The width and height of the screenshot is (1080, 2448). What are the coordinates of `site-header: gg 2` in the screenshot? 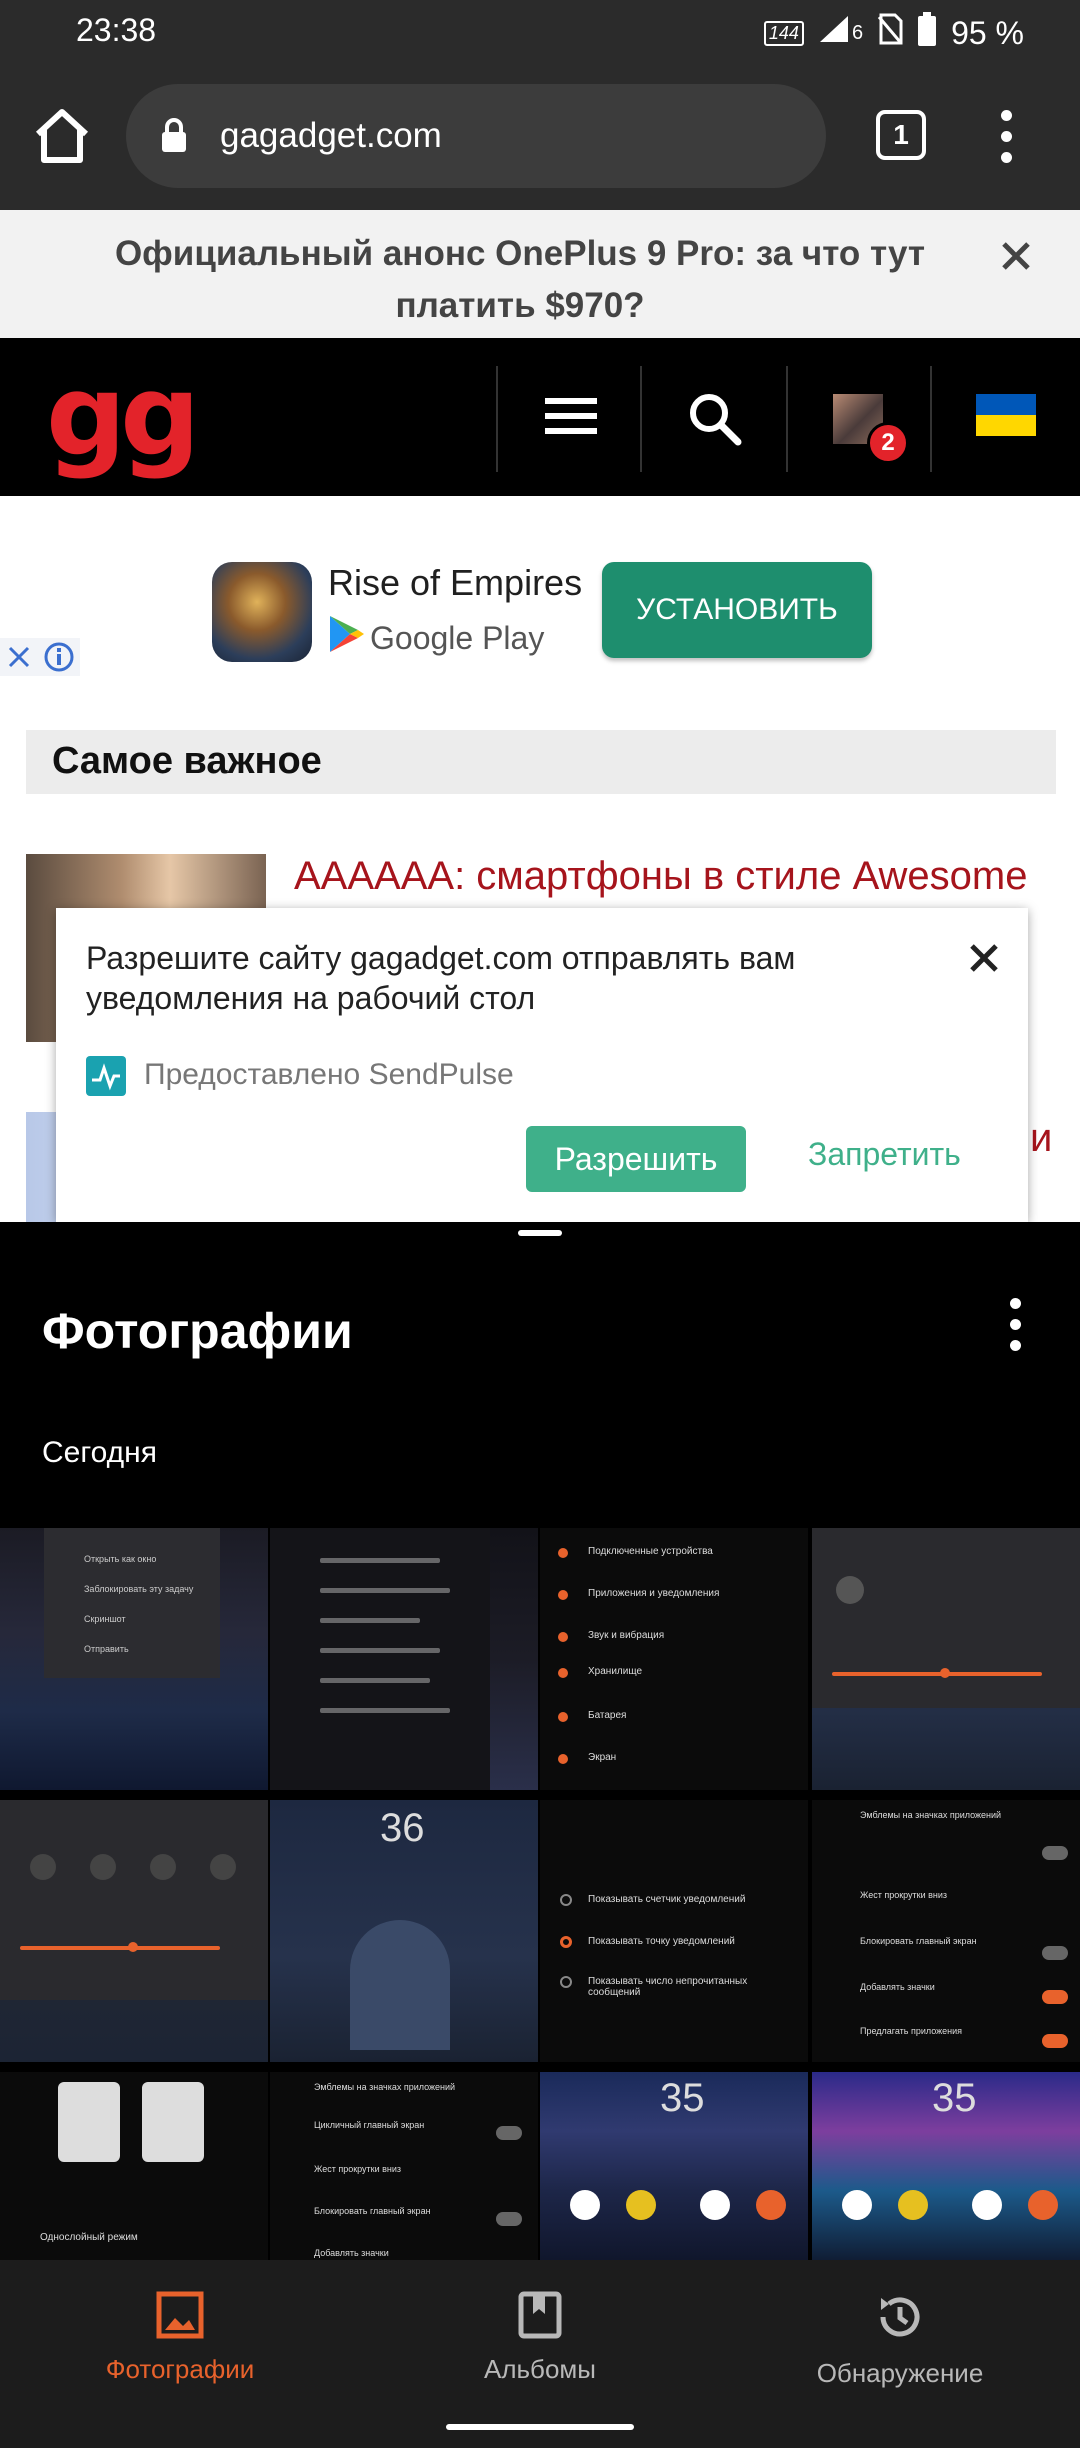 It's located at (540, 417).